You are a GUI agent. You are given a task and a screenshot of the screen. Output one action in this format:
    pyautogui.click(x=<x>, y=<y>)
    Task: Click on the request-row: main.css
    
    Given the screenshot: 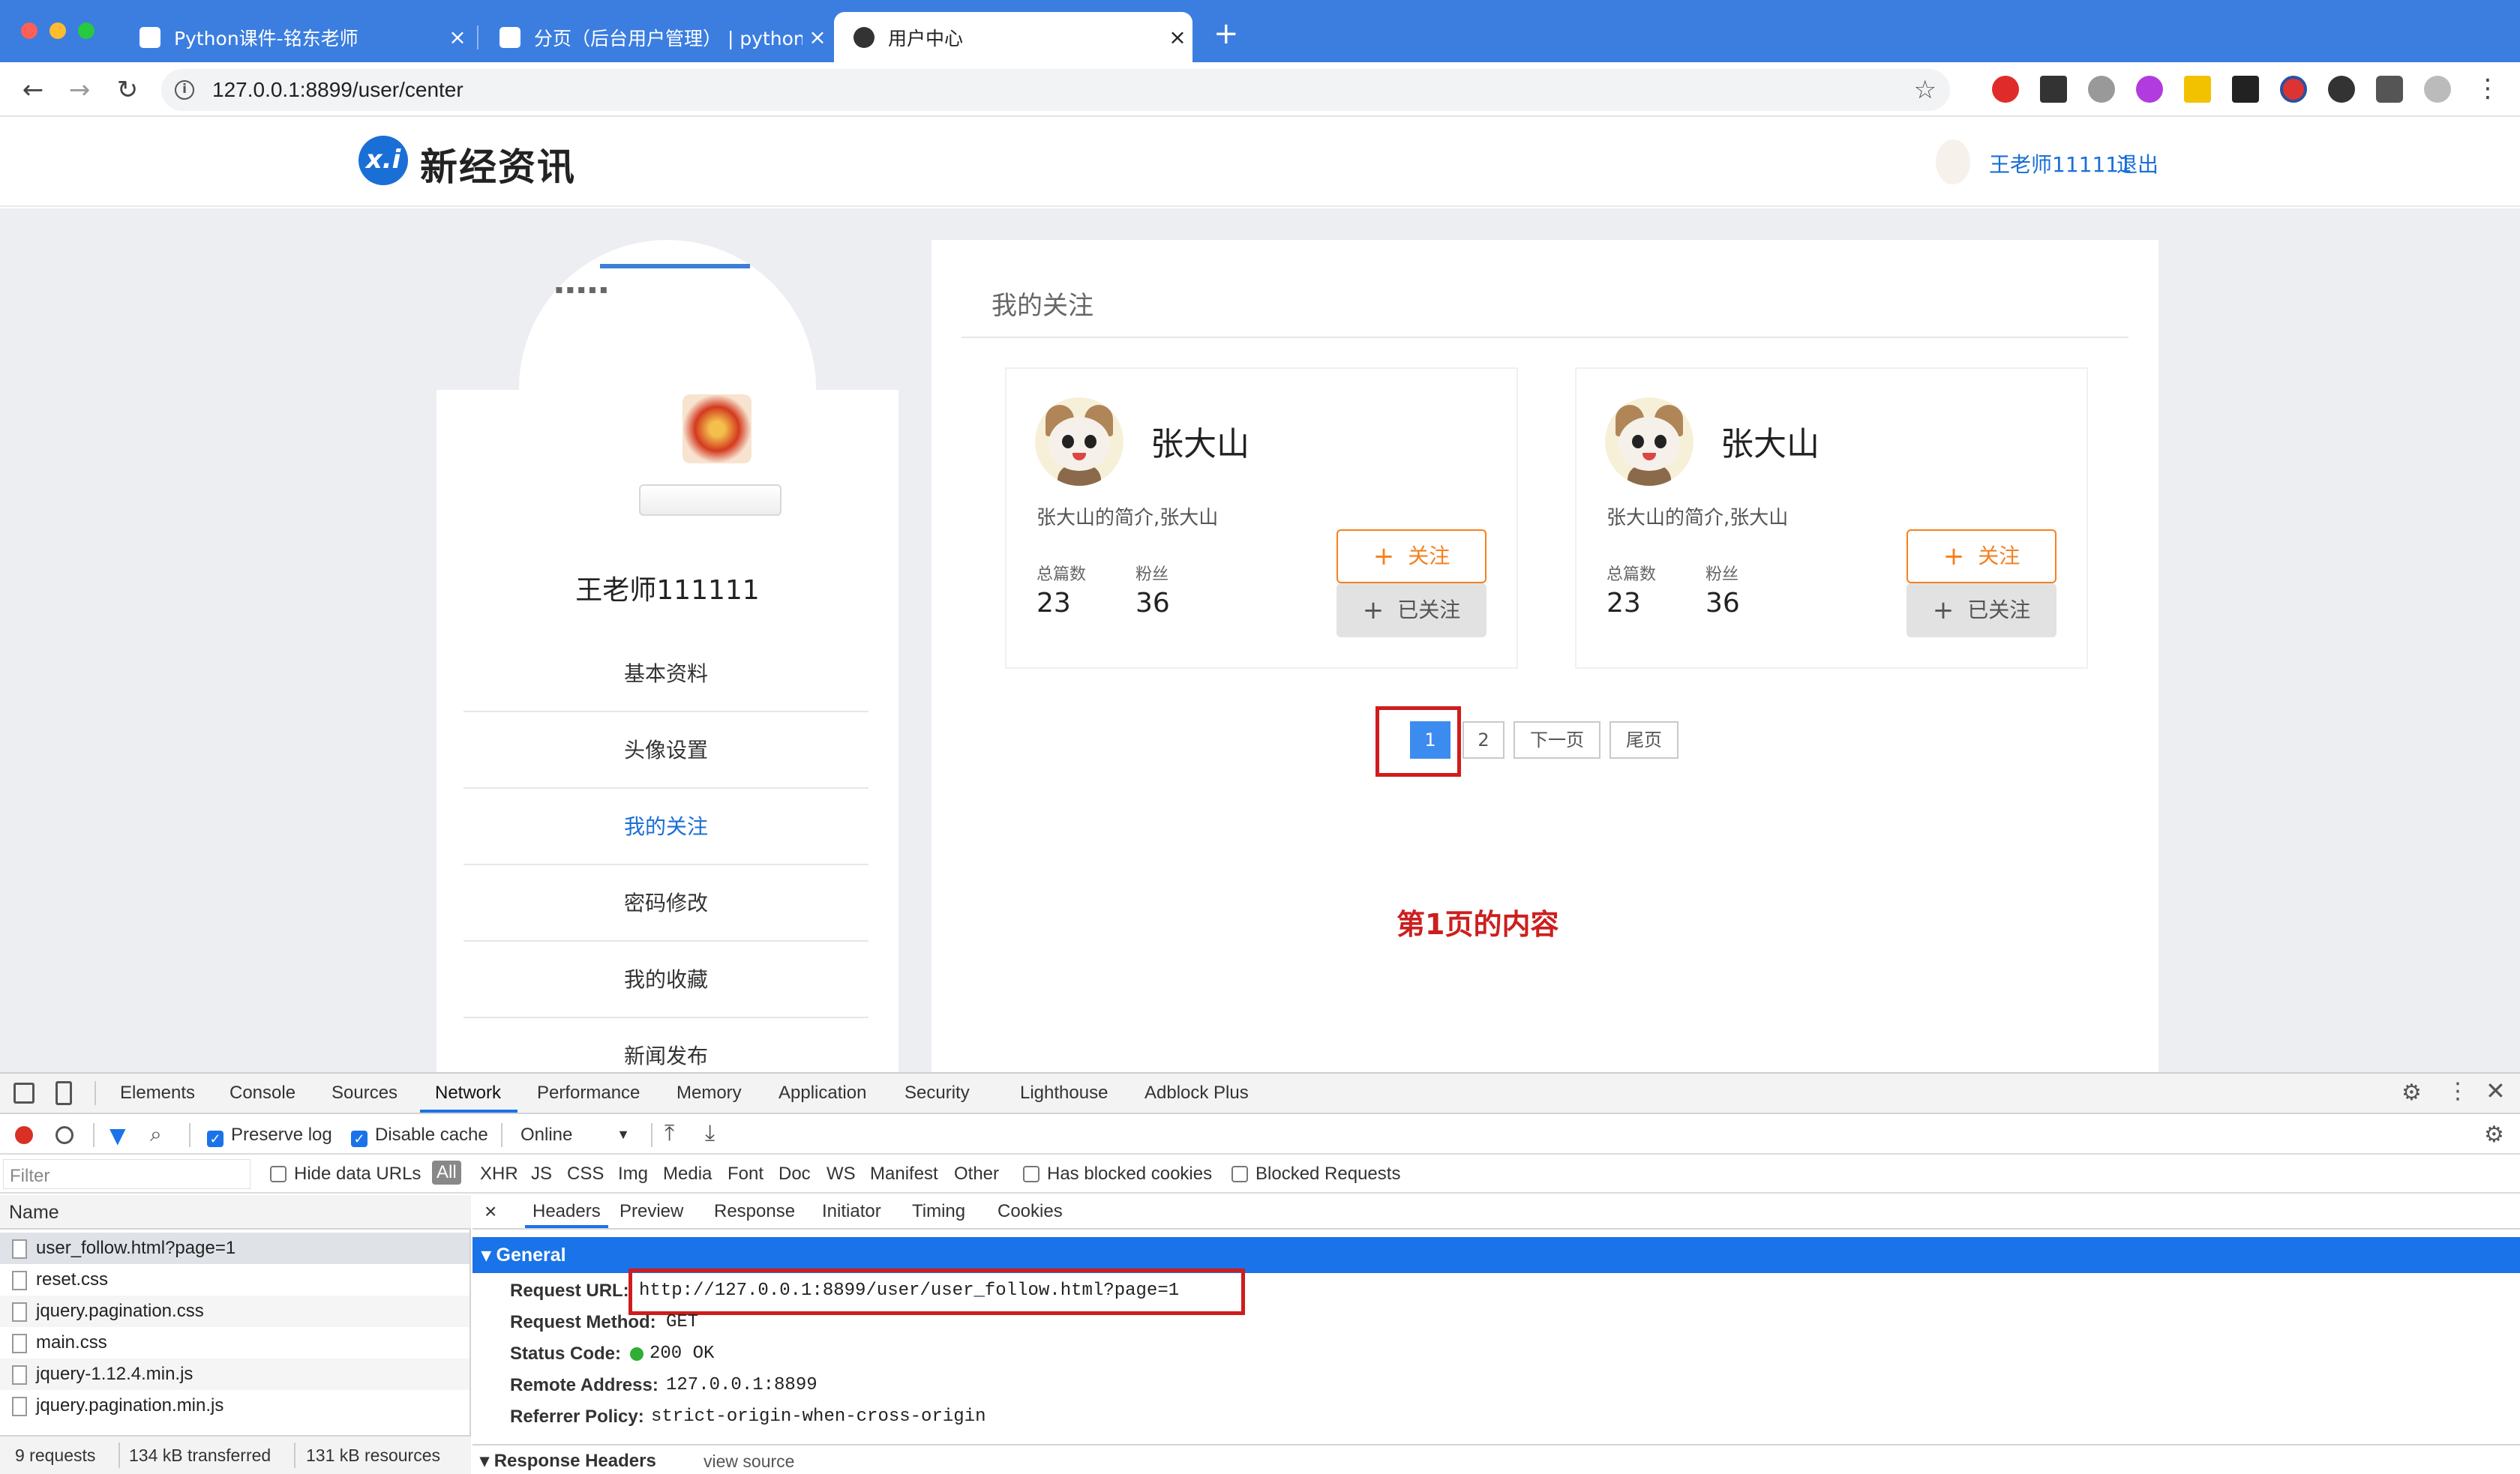 What is the action you would take?
    pyautogui.click(x=235, y=1343)
    